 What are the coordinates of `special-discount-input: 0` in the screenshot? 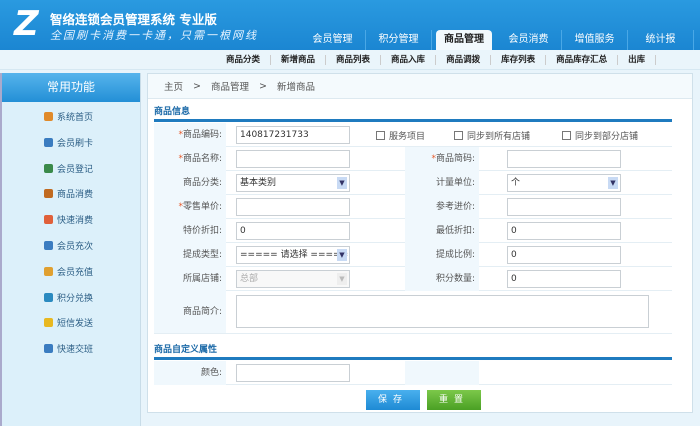 It's located at (293, 231).